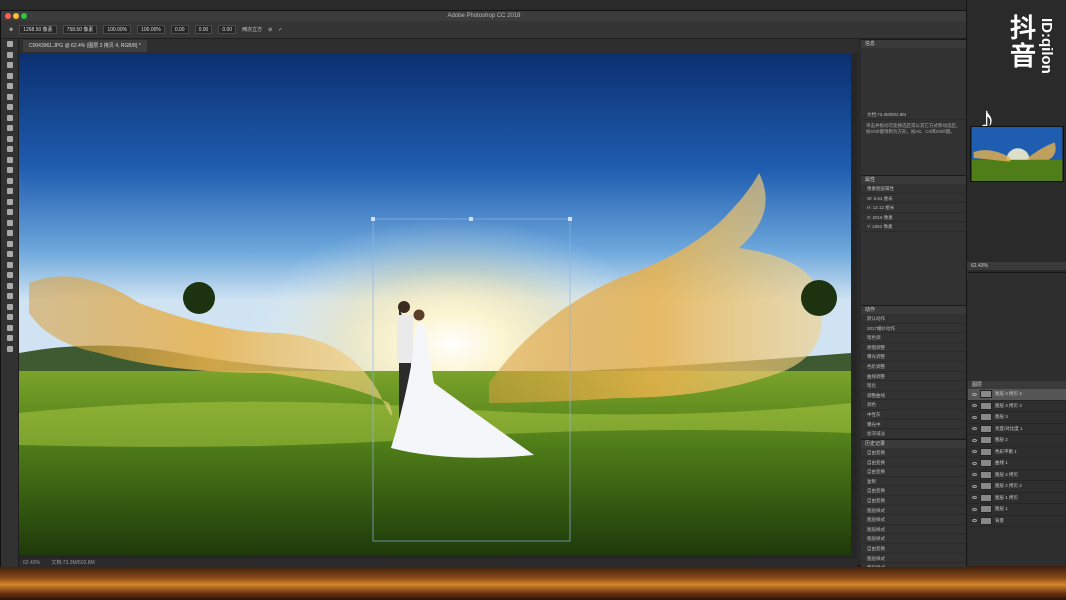  Describe the element at coordinates (1017, 452) in the screenshot. I see `layer-row: 色彩平衡 1` at that location.